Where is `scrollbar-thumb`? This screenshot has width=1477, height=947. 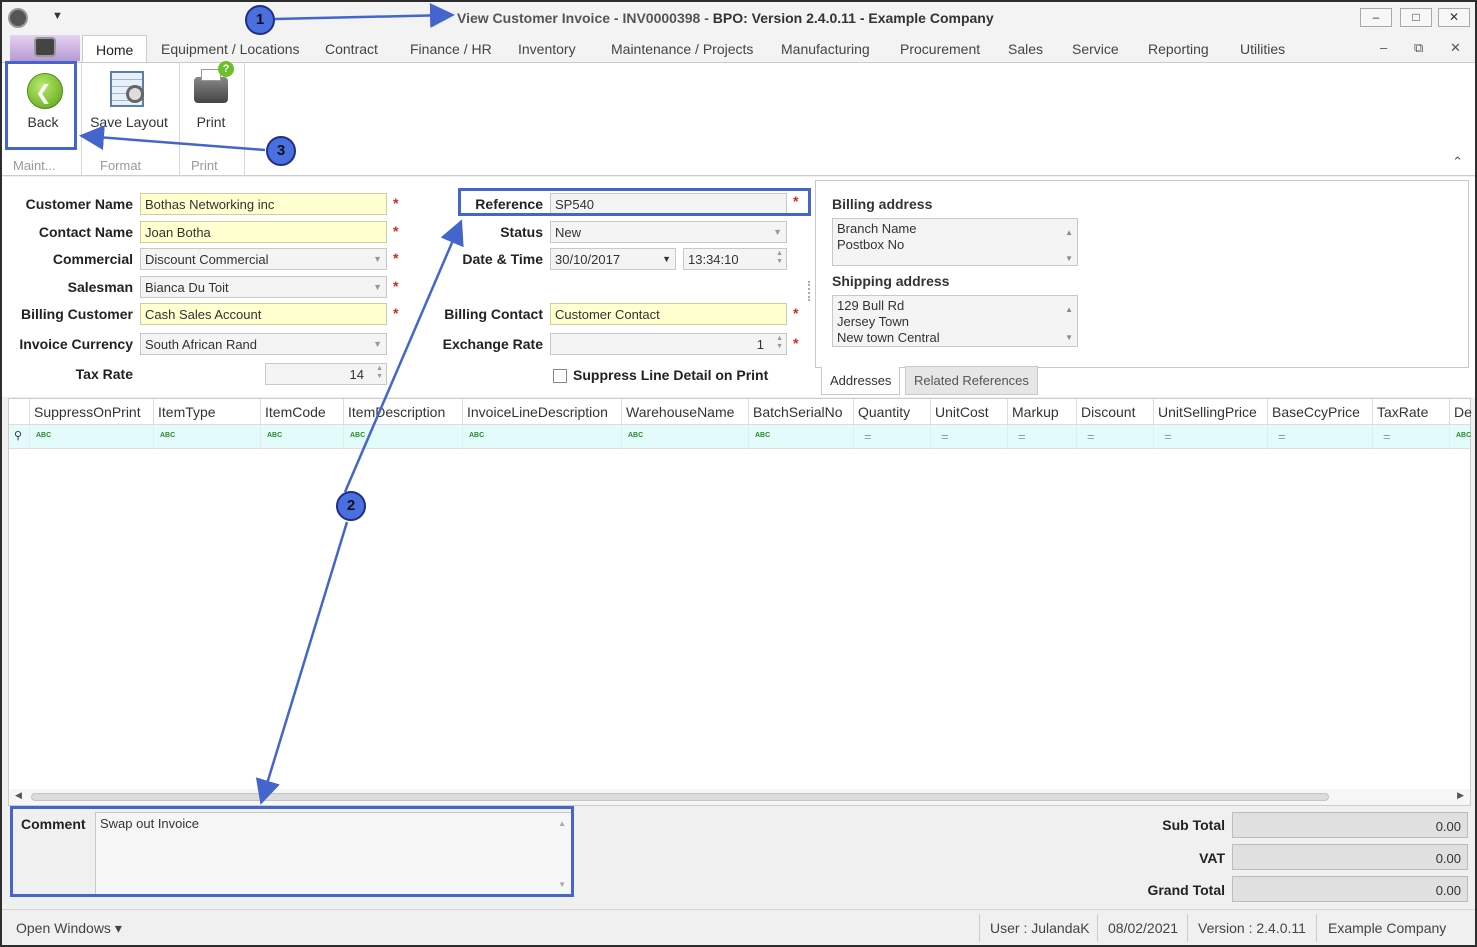 scrollbar-thumb is located at coordinates (680, 797).